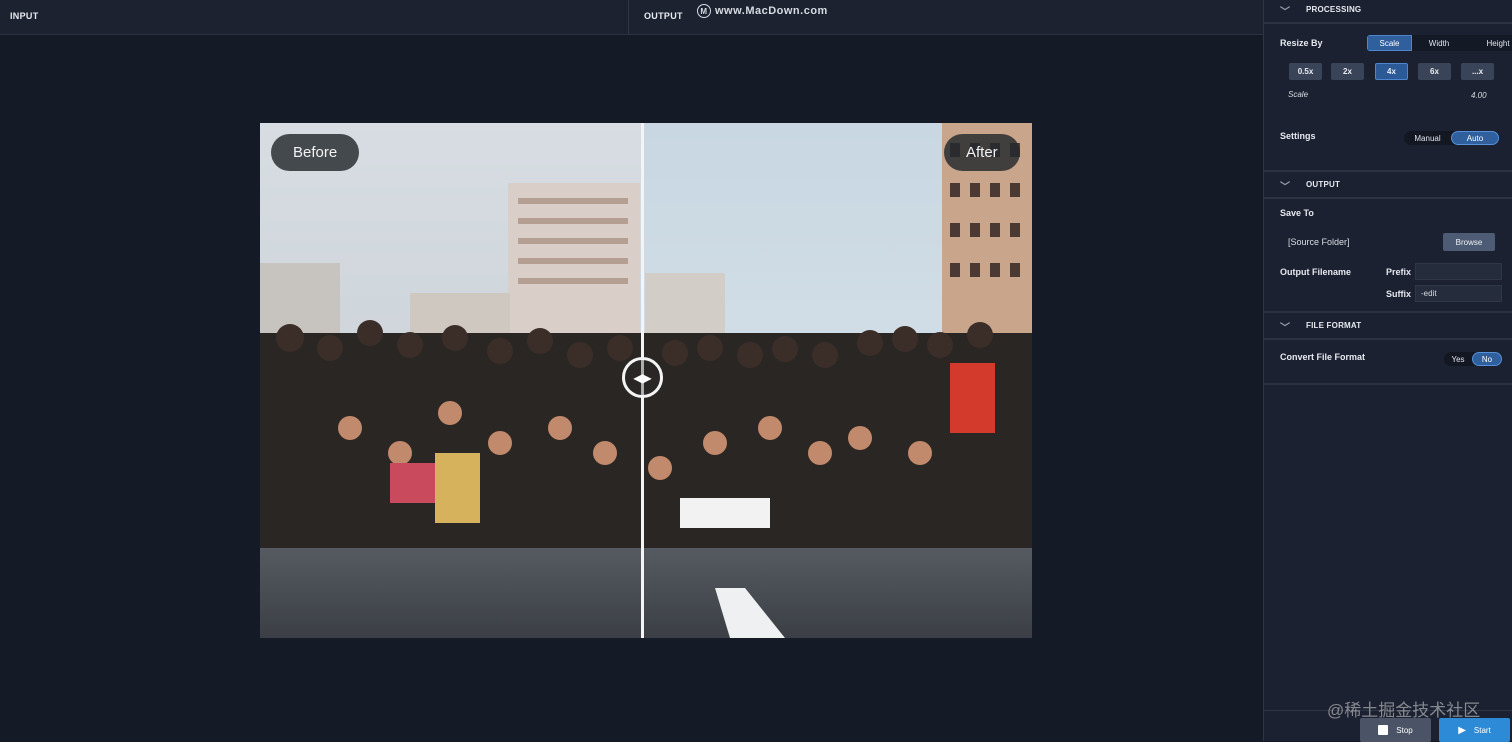  I want to click on output-folder: [Source Folder], so click(1319, 242).